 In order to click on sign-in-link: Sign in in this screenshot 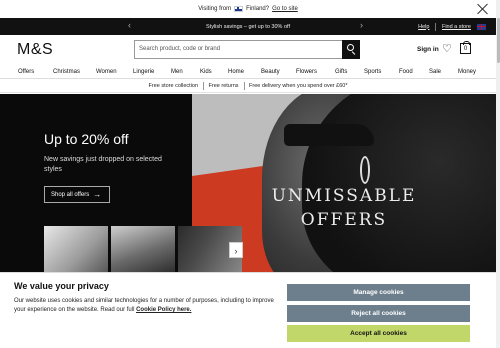, I will do `click(428, 49)`.